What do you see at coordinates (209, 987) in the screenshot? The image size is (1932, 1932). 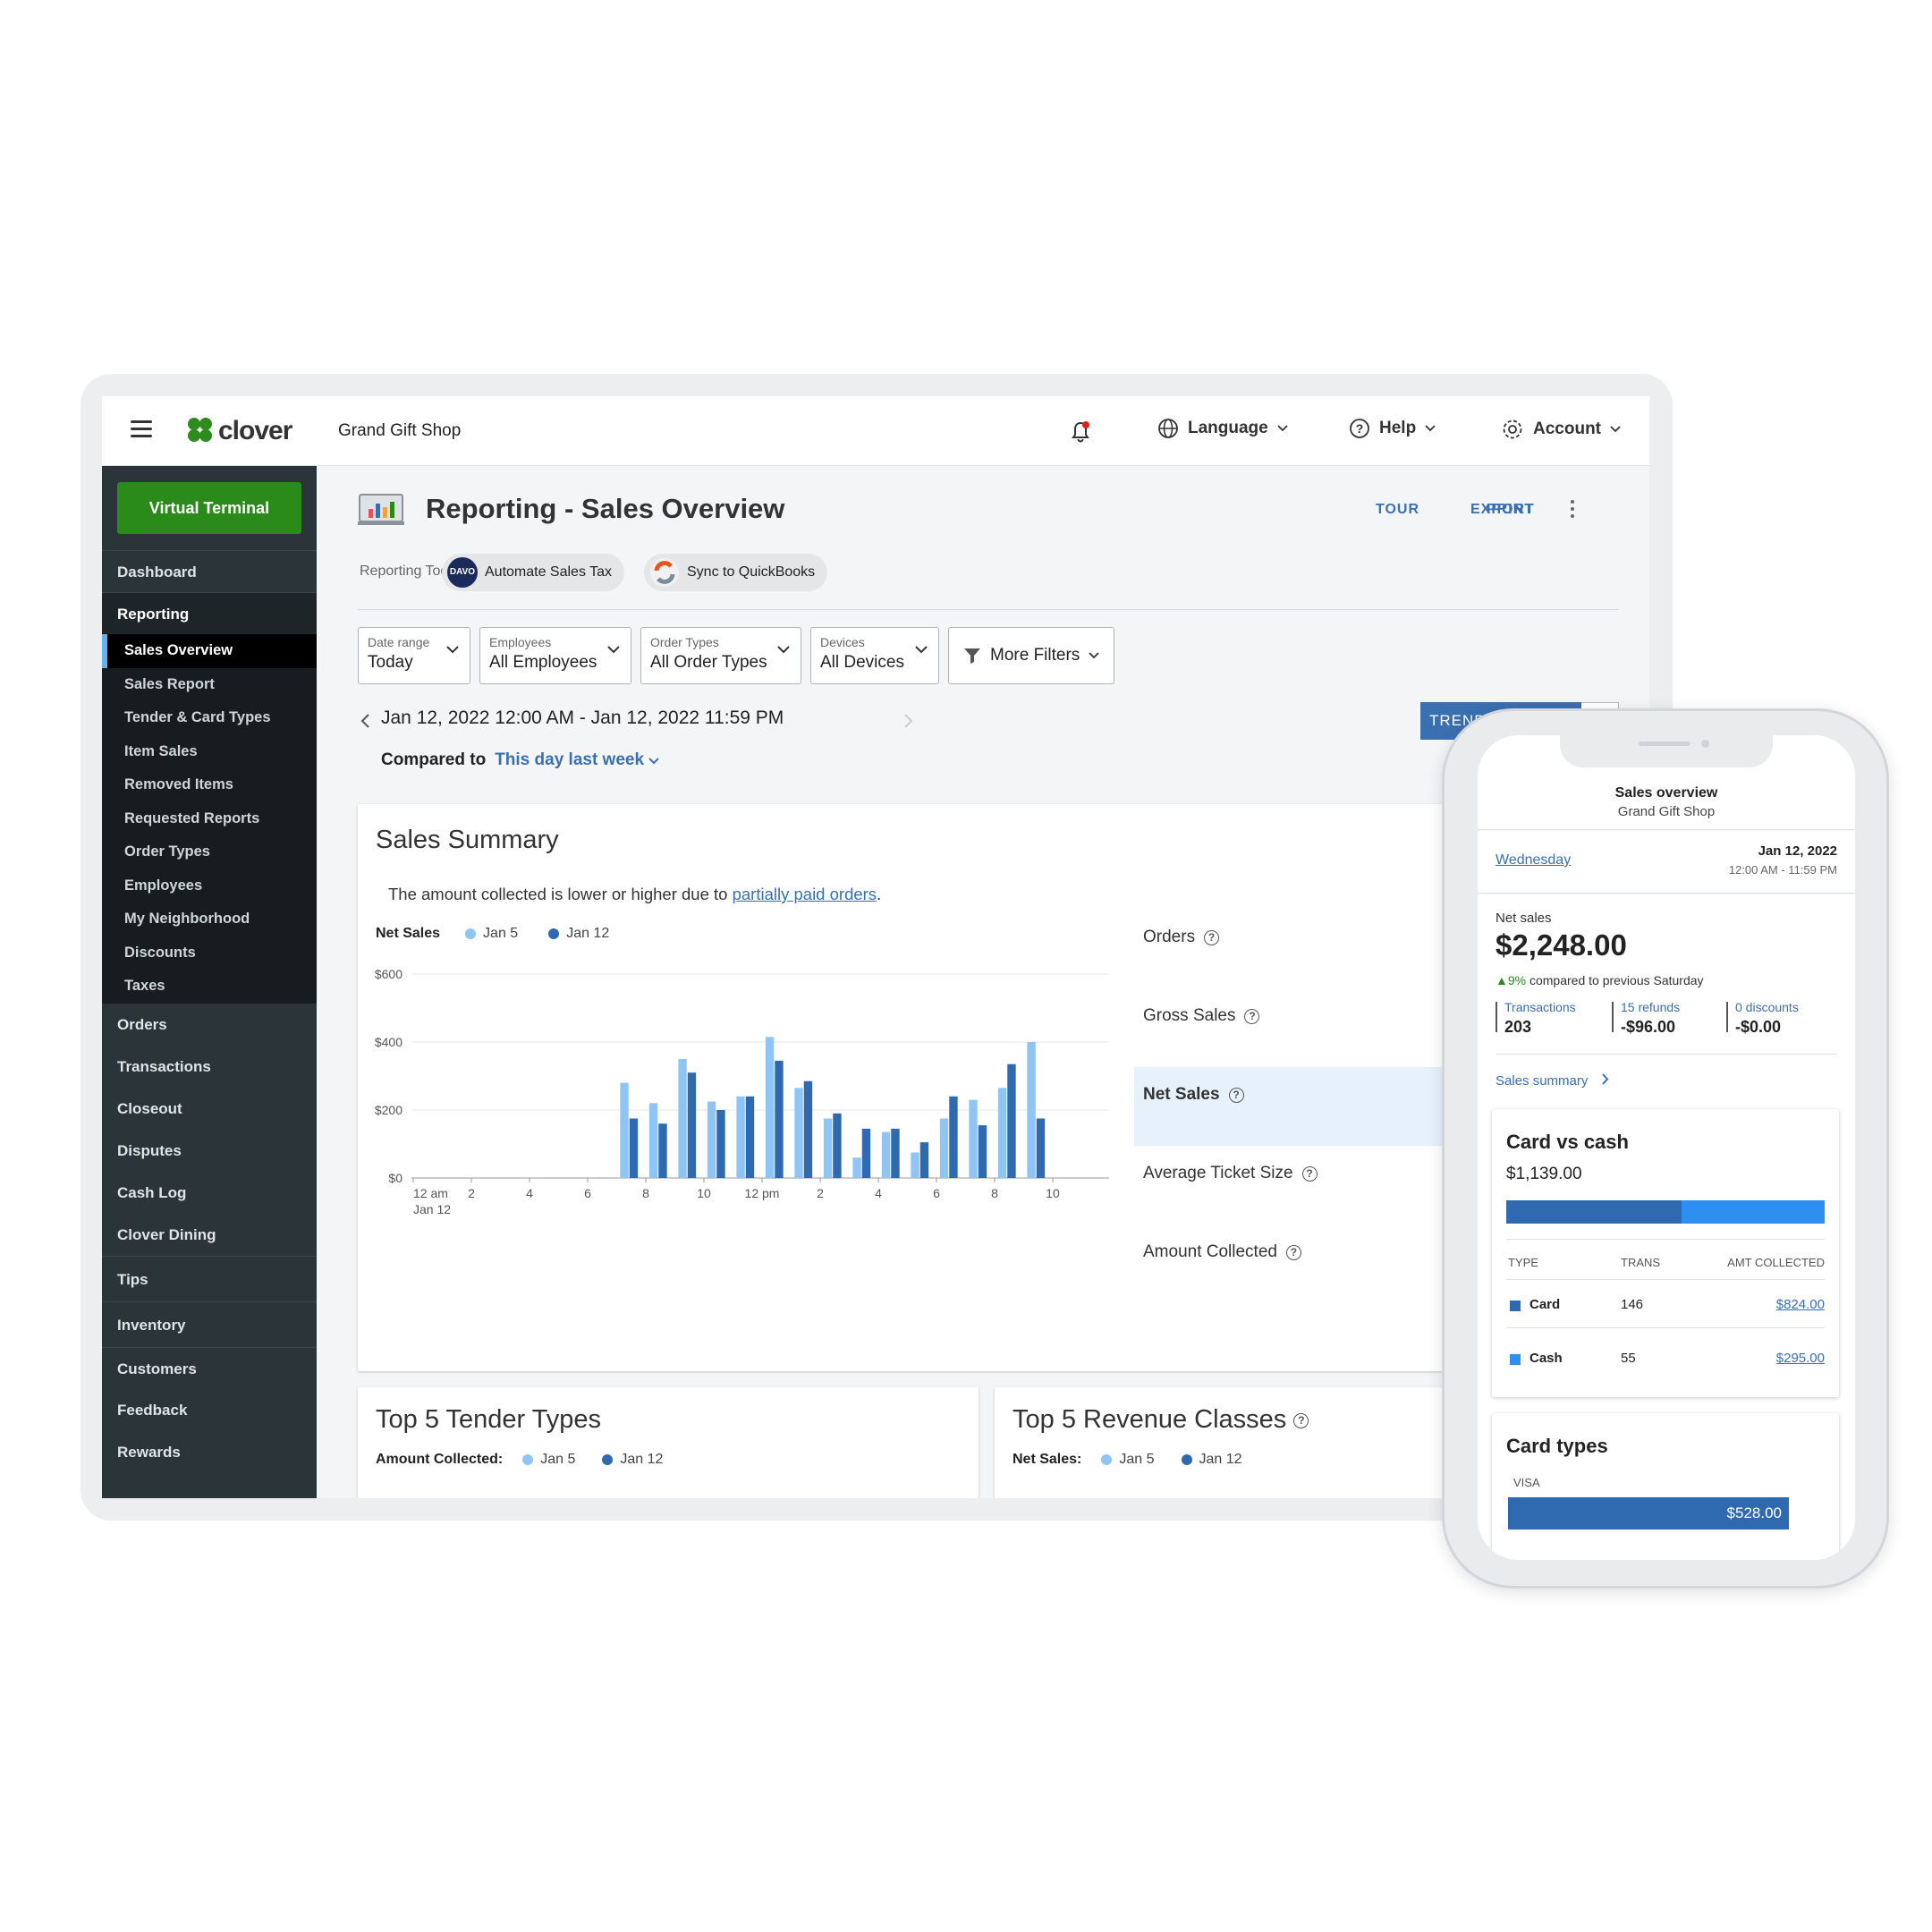 I see `sidebar-subitem-taxes: Taxes` at bounding box center [209, 987].